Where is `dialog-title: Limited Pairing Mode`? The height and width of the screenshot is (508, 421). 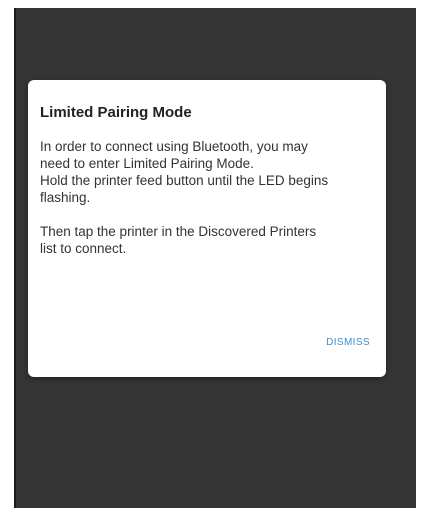 dialog-title: Limited Pairing Mode is located at coordinates (116, 112).